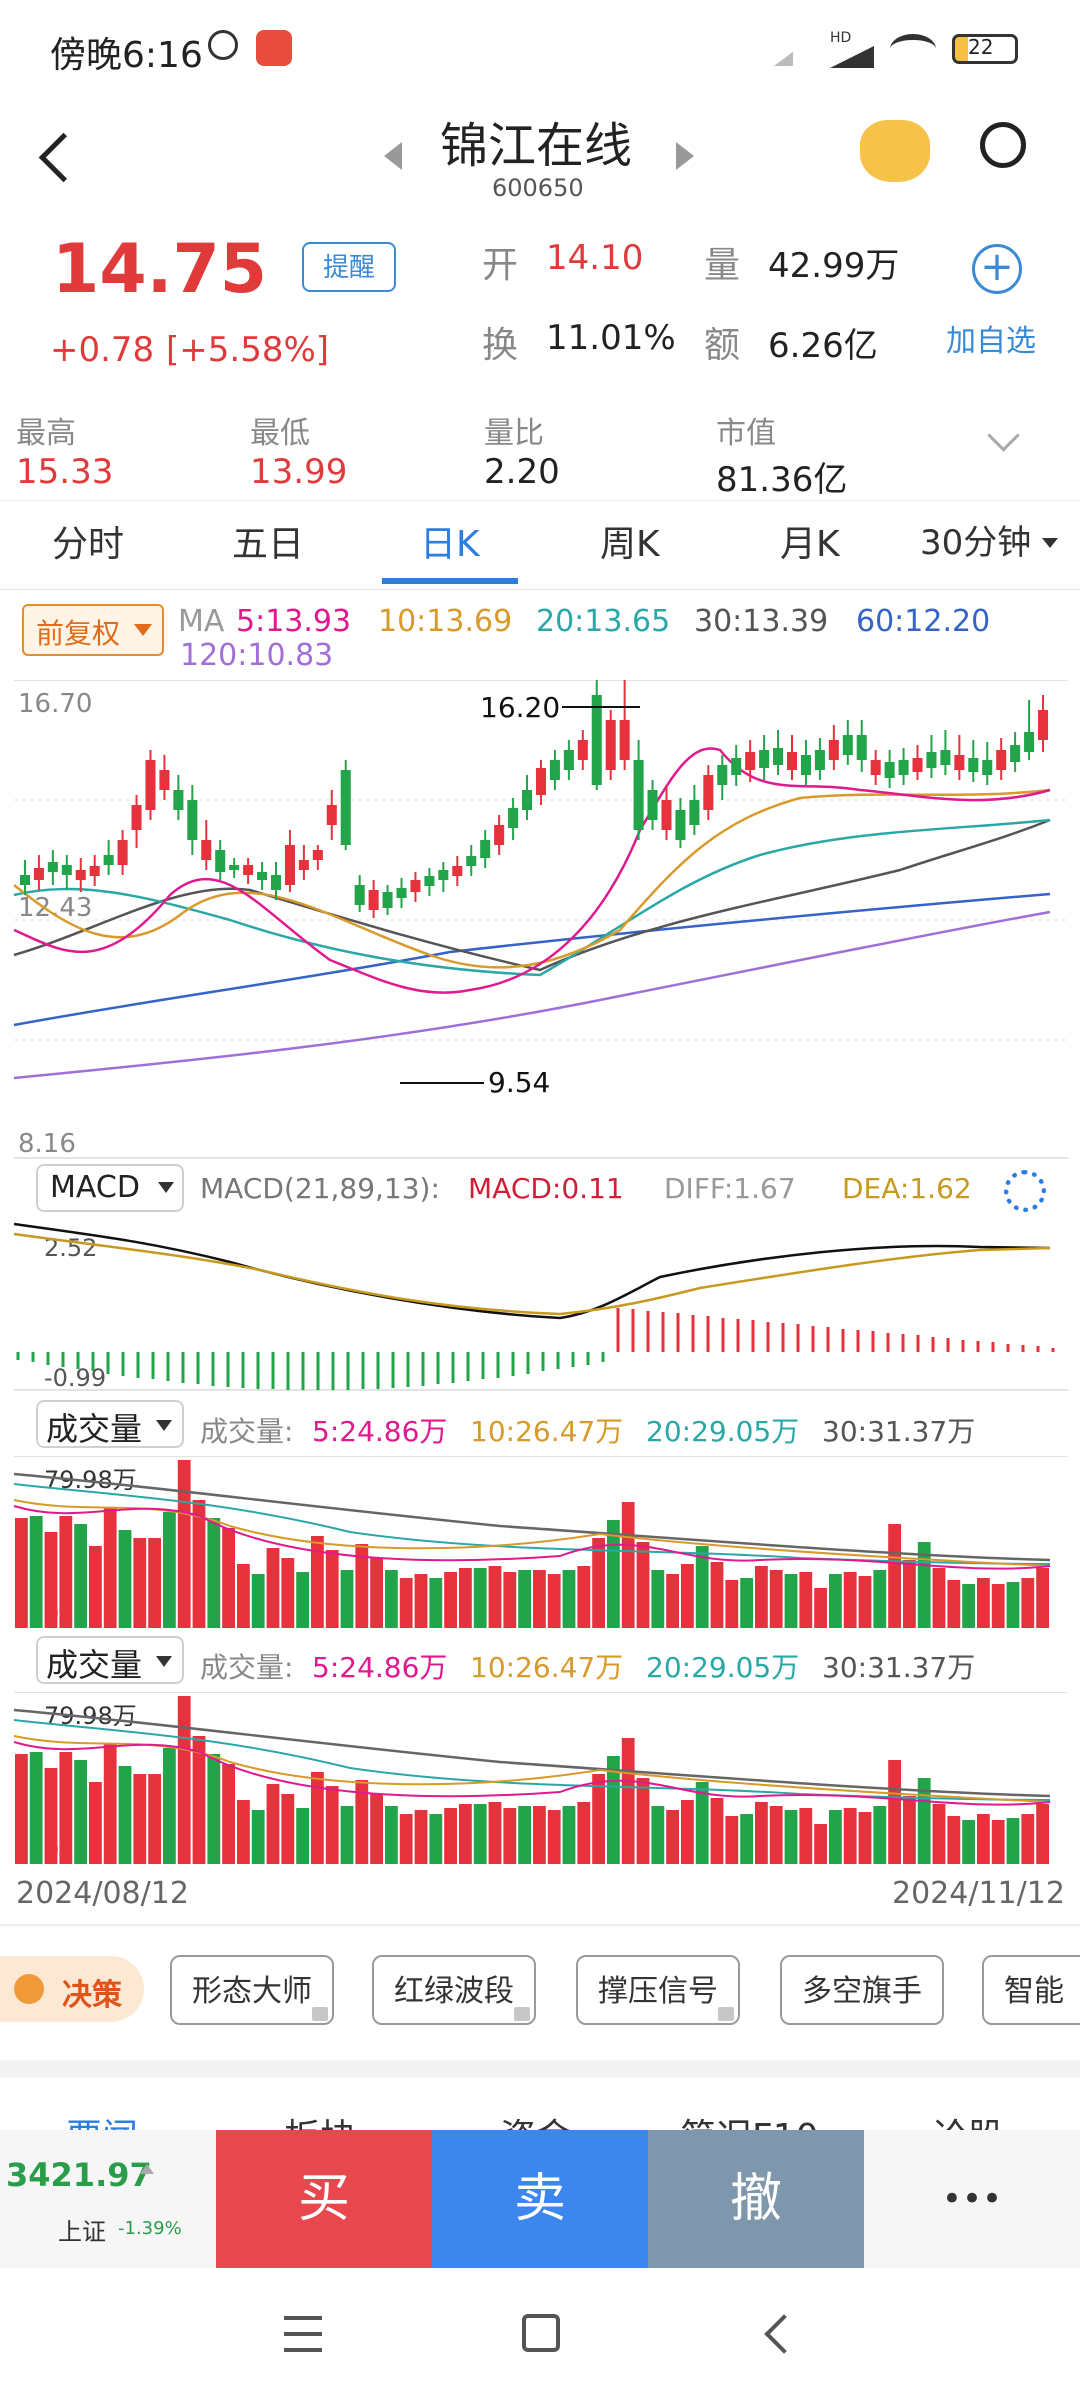 Image resolution: width=1080 pixels, height=2400 pixels. Describe the element at coordinates (841, 38) in the screenshot. I see `hd-label: HD` at that location.